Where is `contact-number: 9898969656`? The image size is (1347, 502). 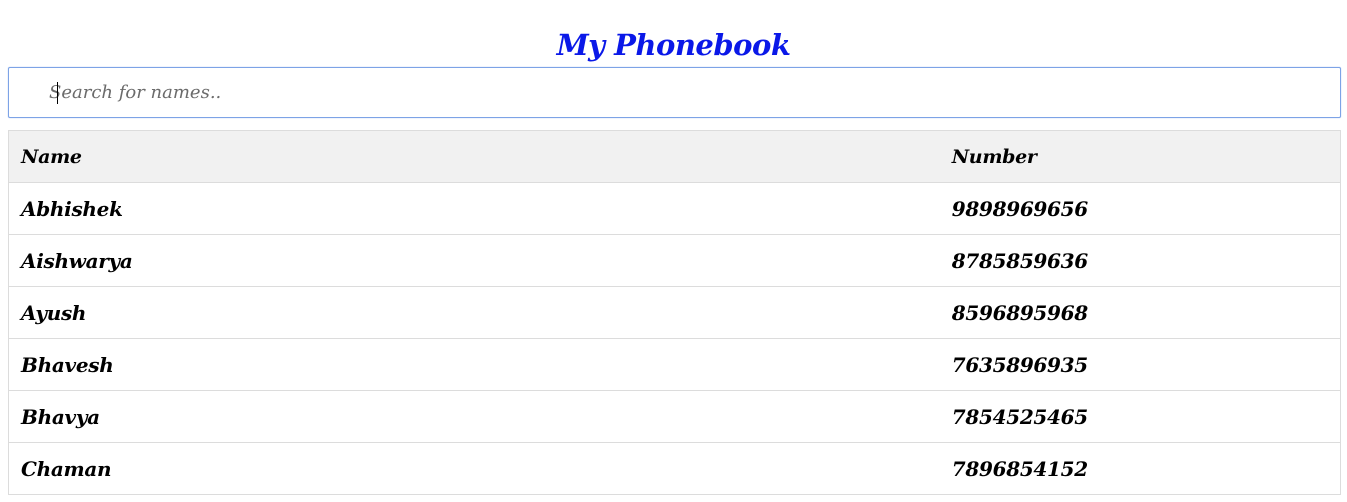 contact-number: 9898969656 is located at coordinates (1140, 208).